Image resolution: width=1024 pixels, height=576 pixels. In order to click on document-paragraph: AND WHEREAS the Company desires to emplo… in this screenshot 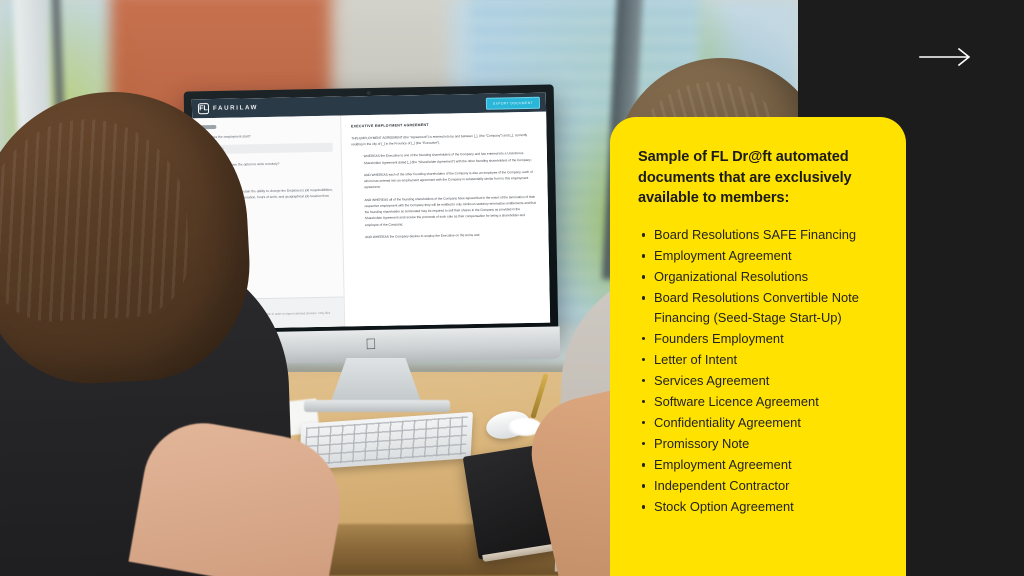, I will do `click(422, 235)`.